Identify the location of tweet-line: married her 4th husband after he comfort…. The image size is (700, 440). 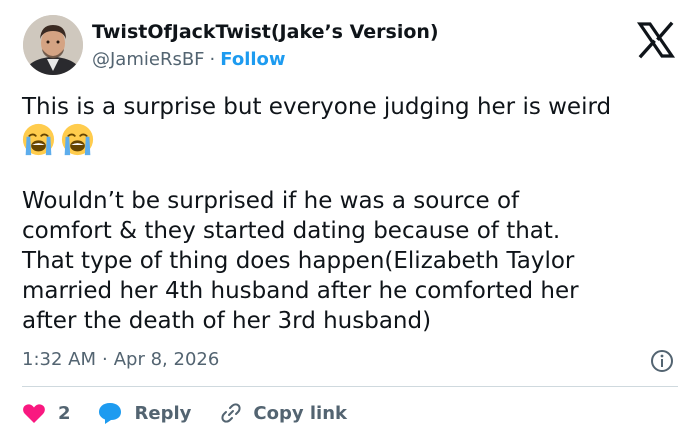
(300, 291).